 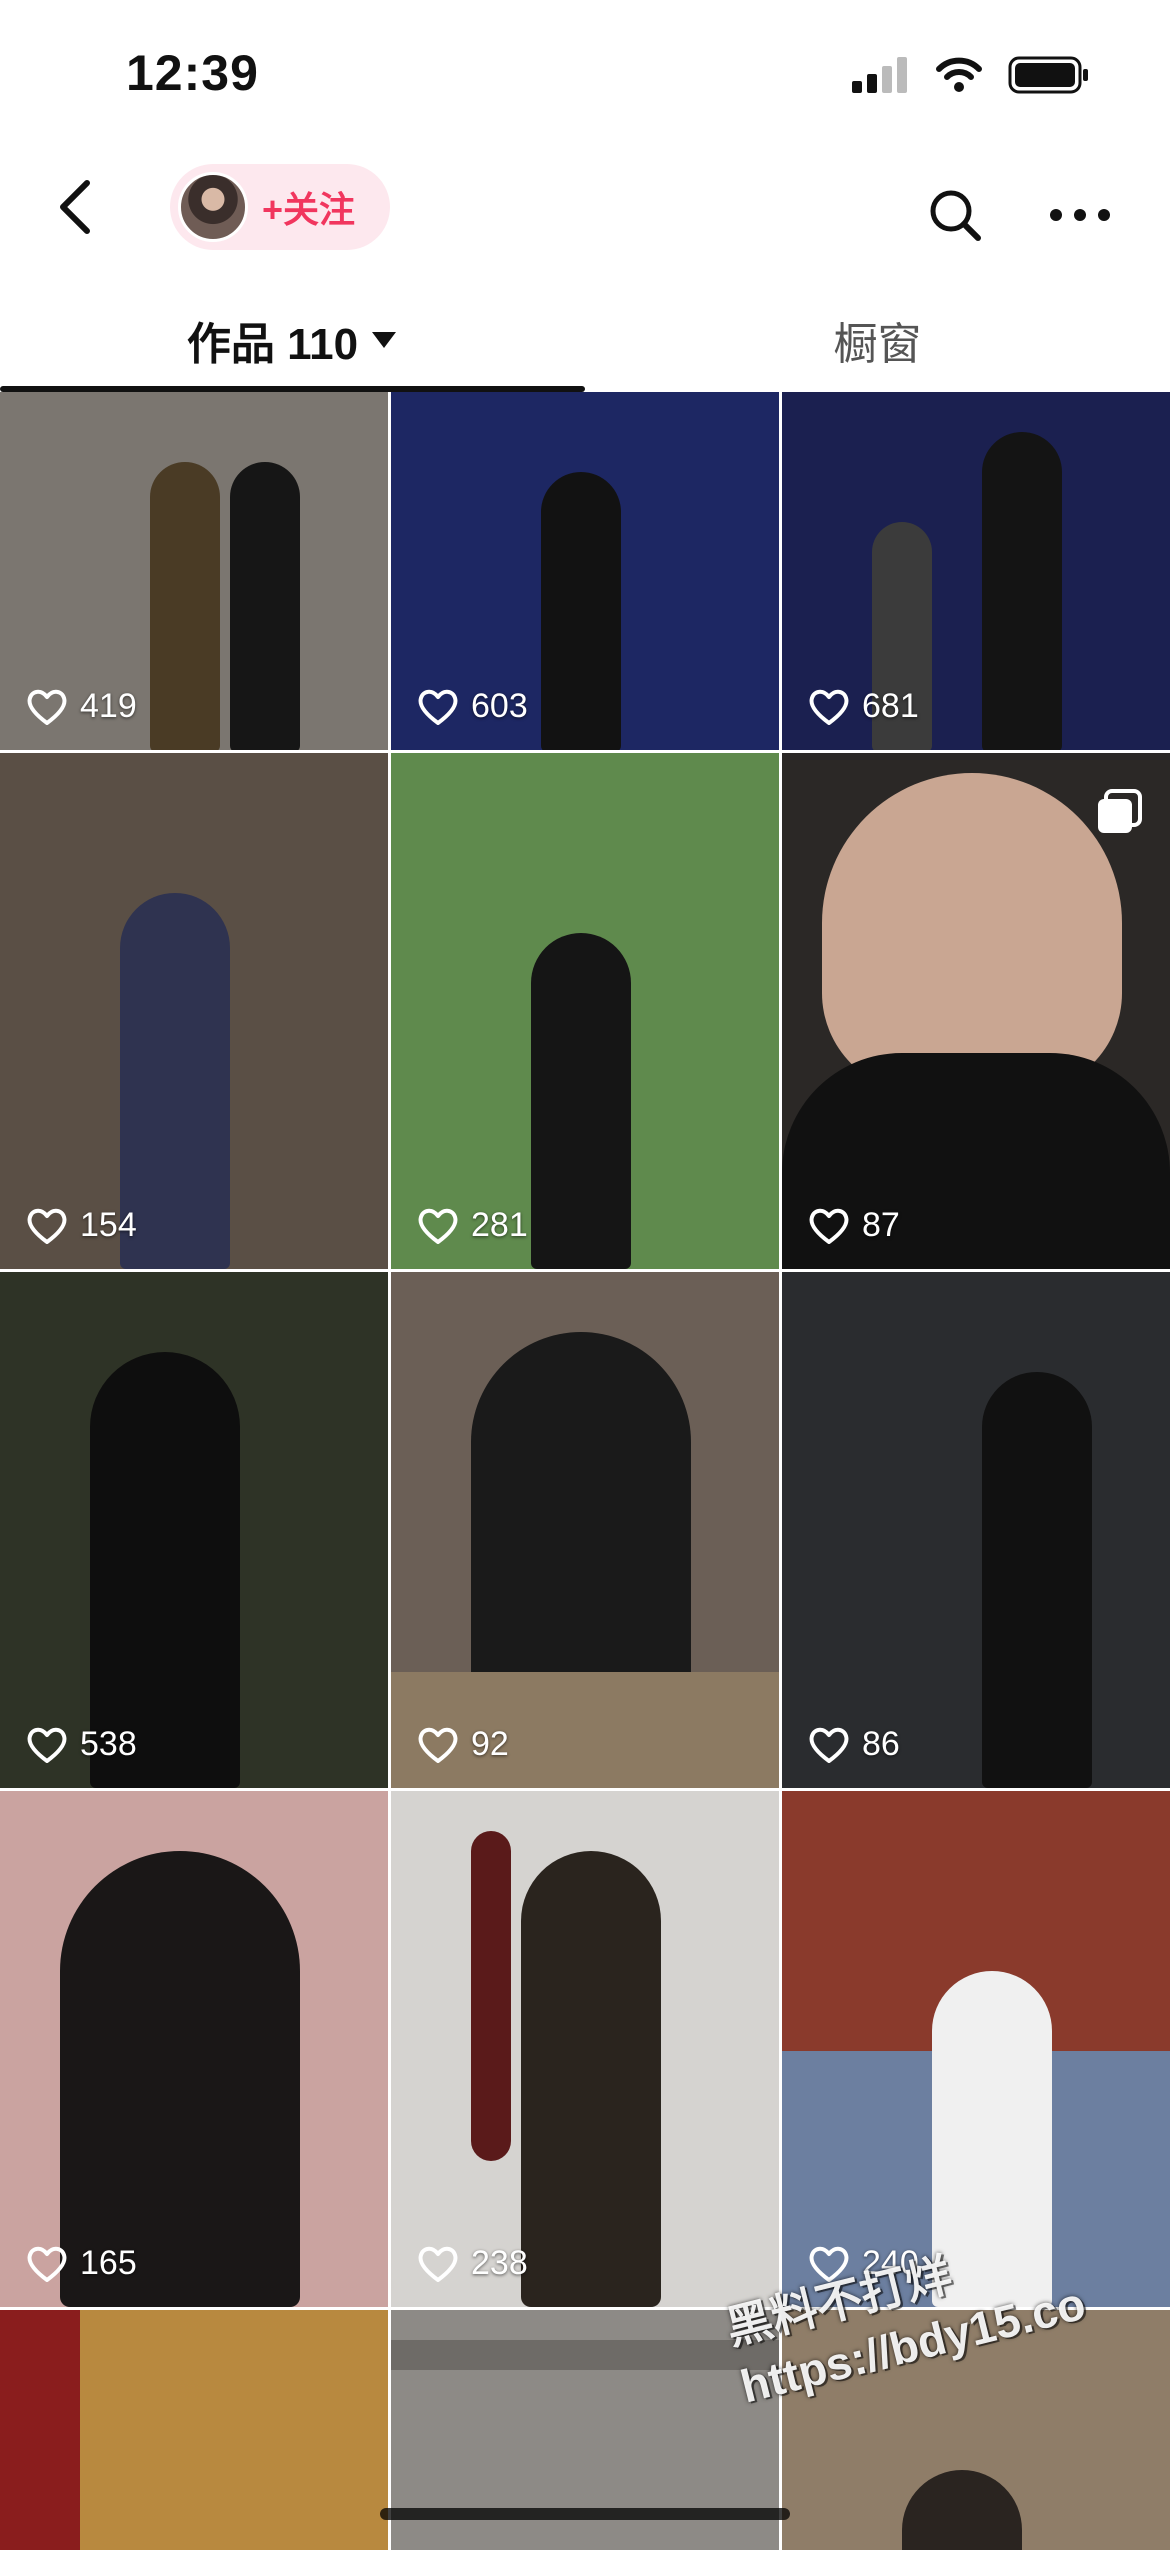 I want to click on post-tile: 603, so click(x=585, y=571).